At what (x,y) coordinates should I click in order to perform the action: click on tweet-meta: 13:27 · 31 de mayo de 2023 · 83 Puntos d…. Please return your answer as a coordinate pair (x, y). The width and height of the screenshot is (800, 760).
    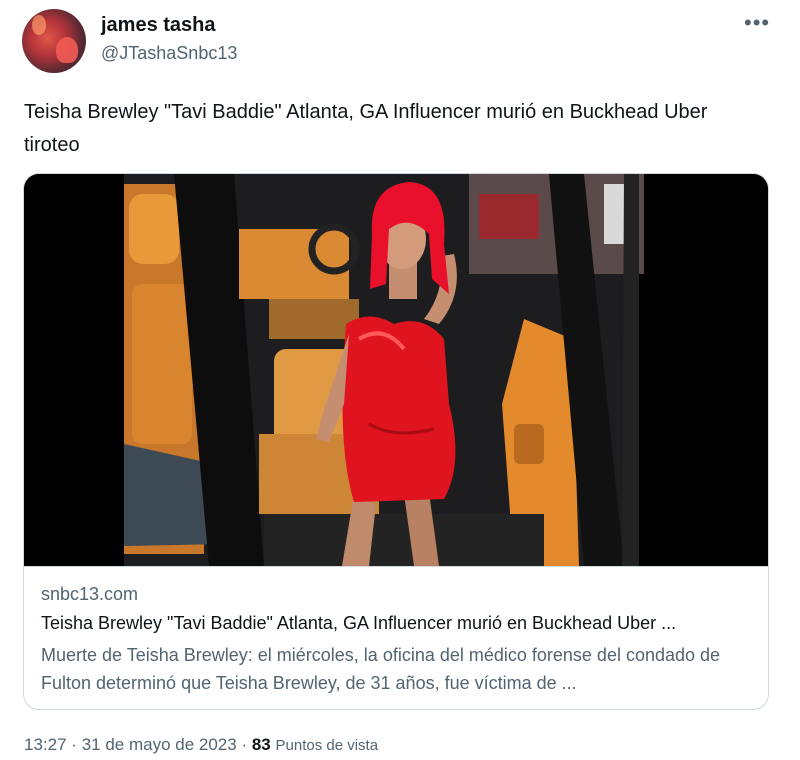
    Looking at the image, I should click on (201, 745).